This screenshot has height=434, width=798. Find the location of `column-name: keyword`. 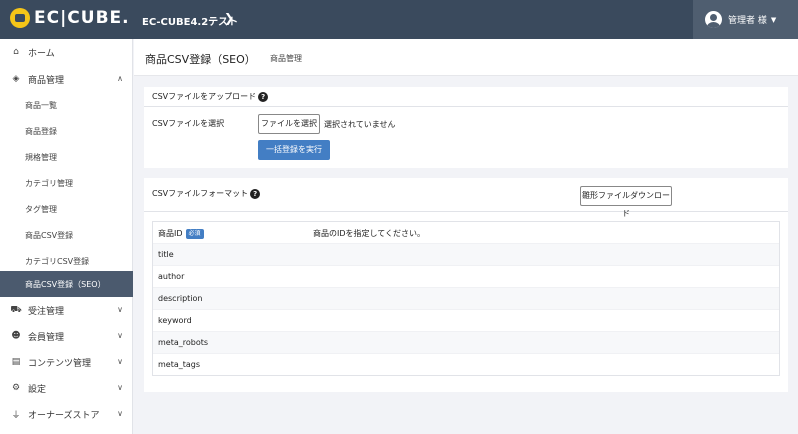

column-name: keyword is located at coordinates (175, 320).